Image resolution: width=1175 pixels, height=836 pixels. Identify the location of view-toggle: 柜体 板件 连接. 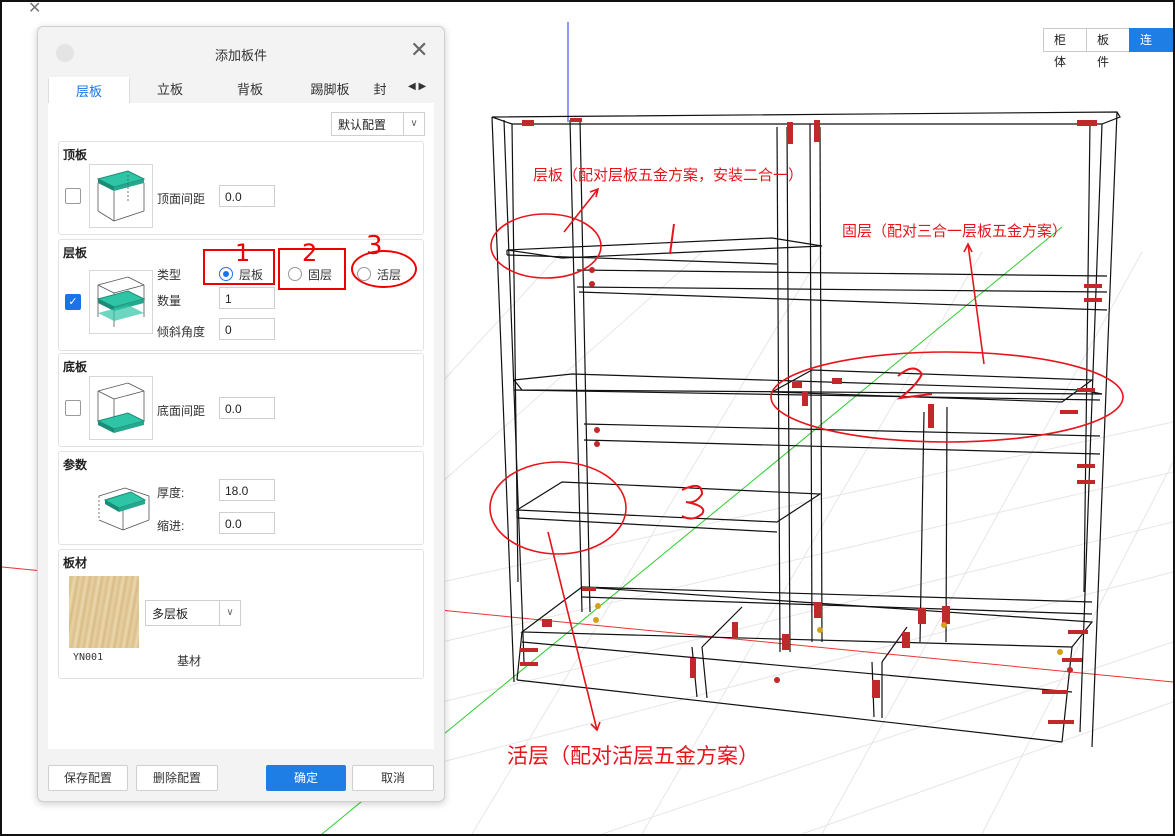
(1108, 48).